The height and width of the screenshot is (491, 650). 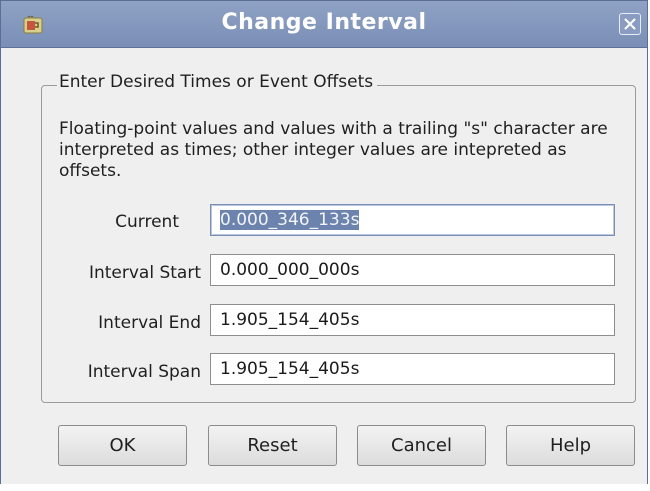 I want to click on interval-start-label: Interval Start, so click(x=144, y=273).